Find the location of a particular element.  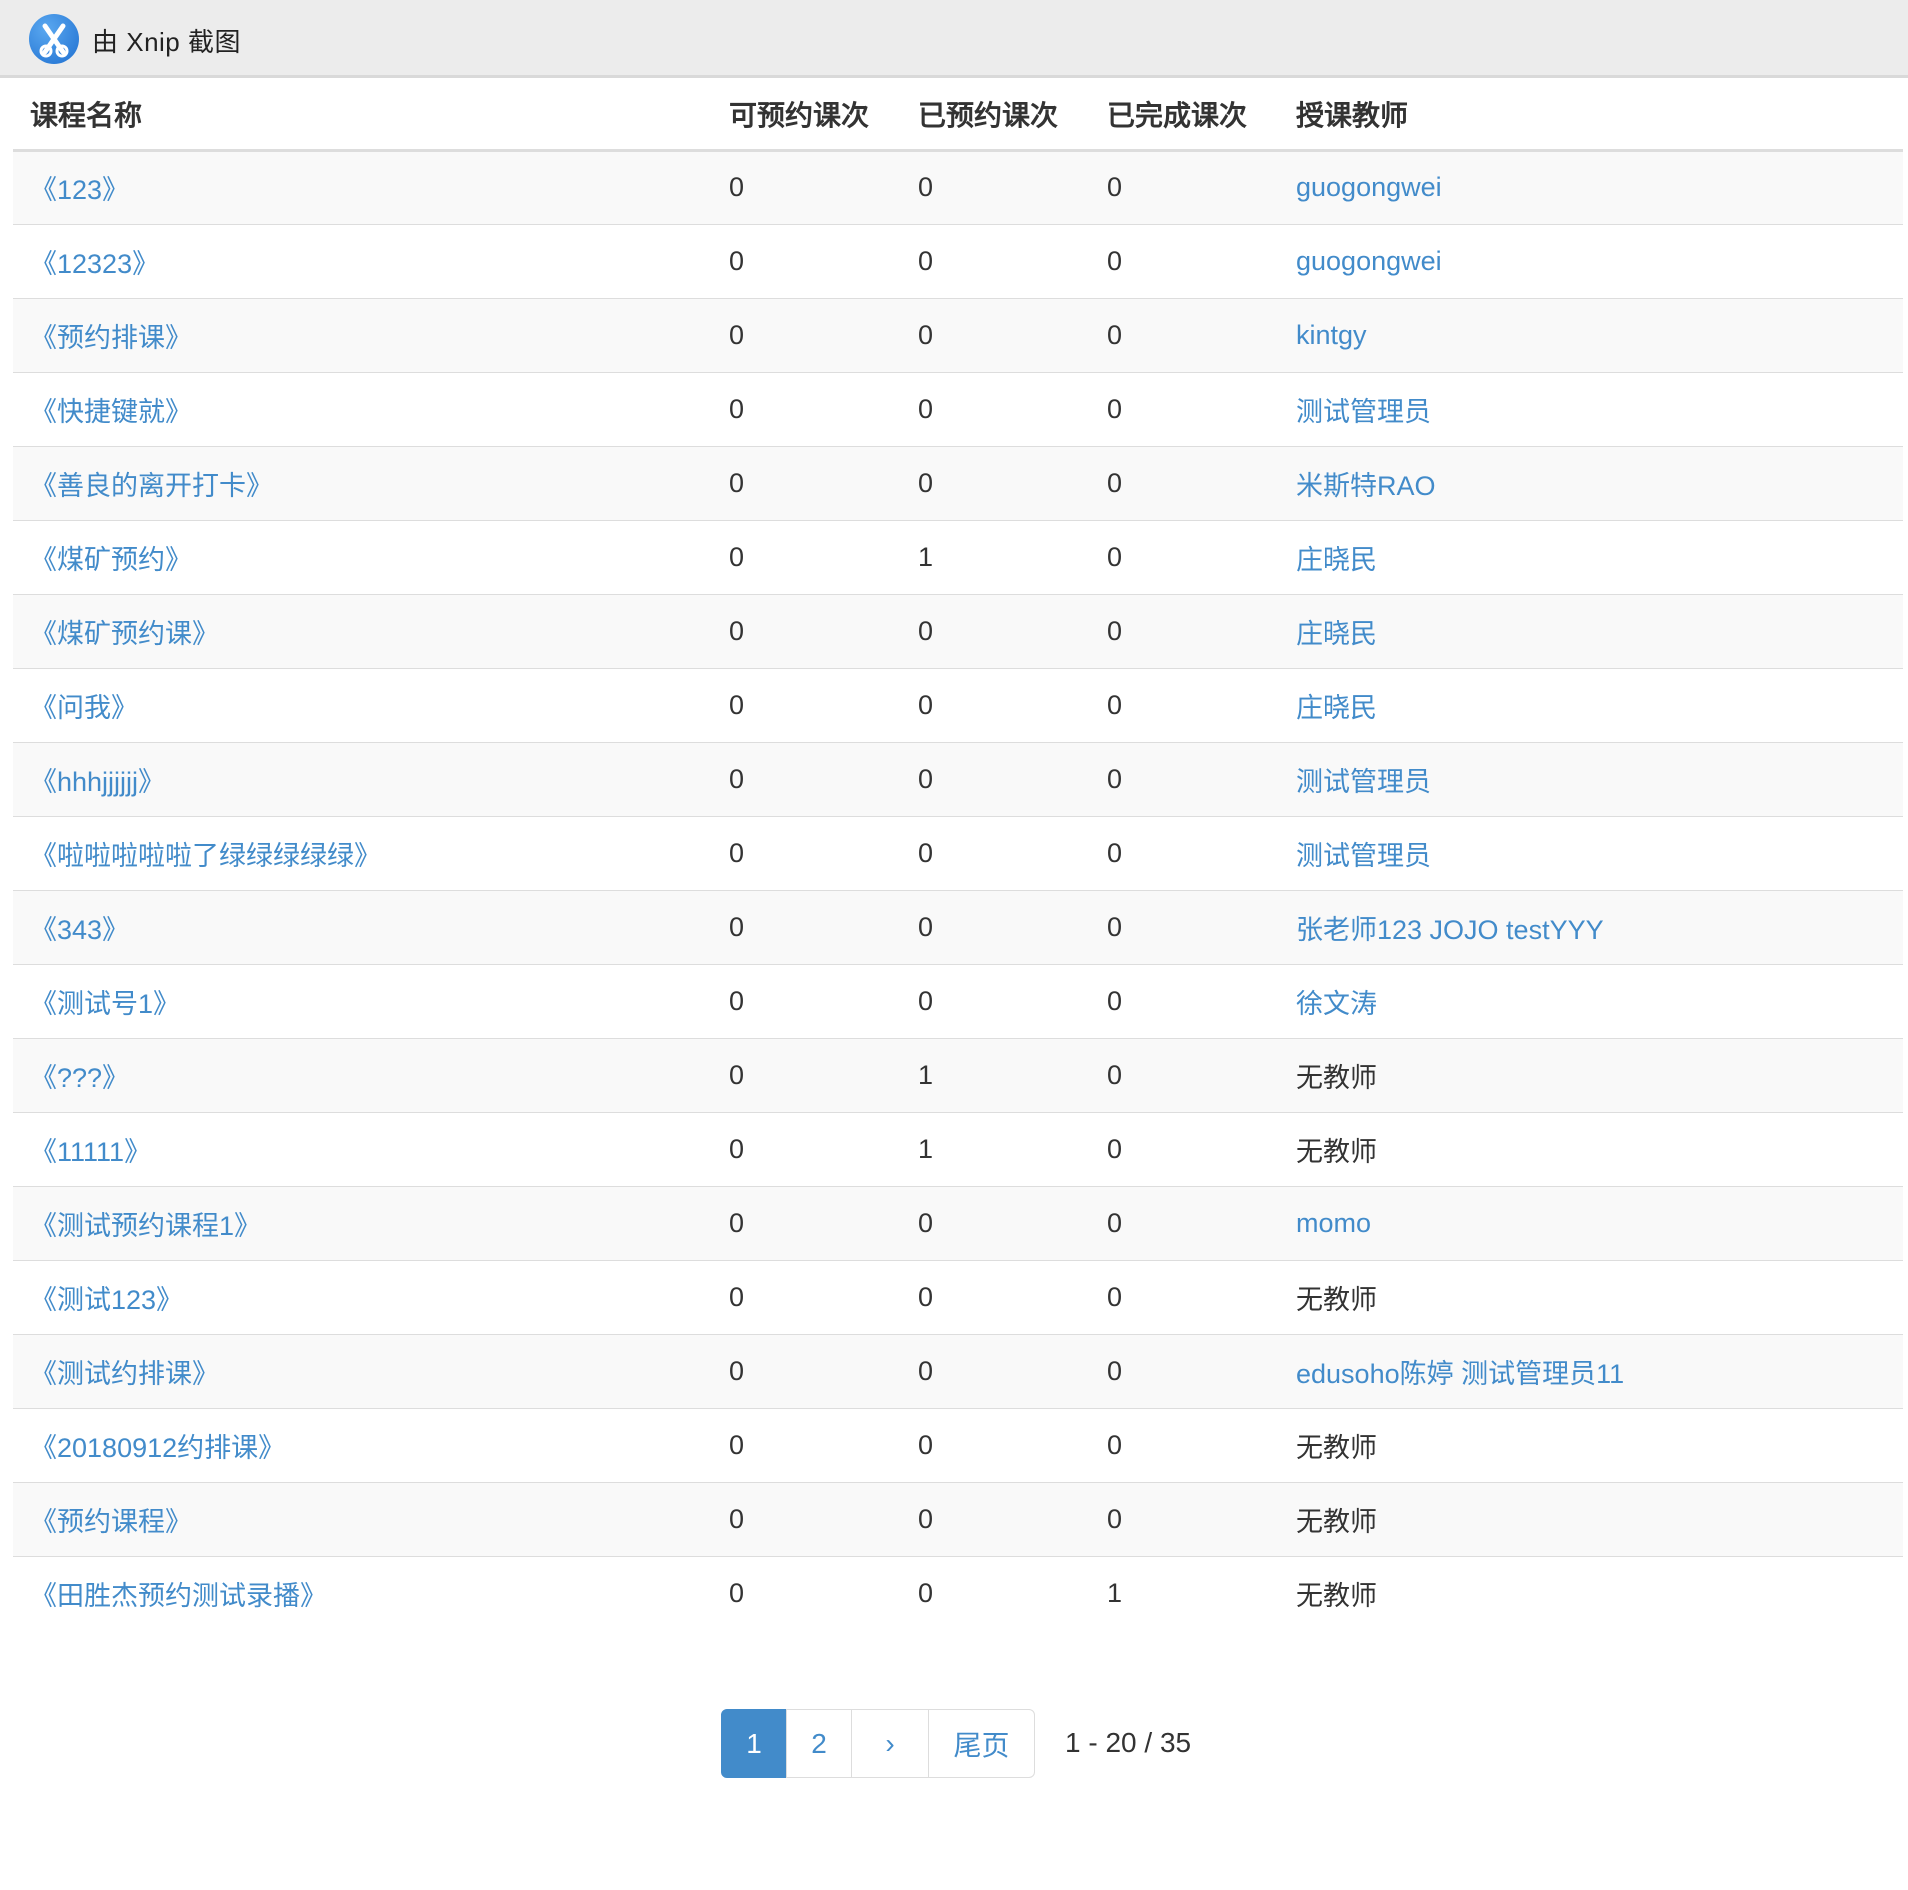

teacher-link: 米斯特RAO is located at coordinates (1366, 486).